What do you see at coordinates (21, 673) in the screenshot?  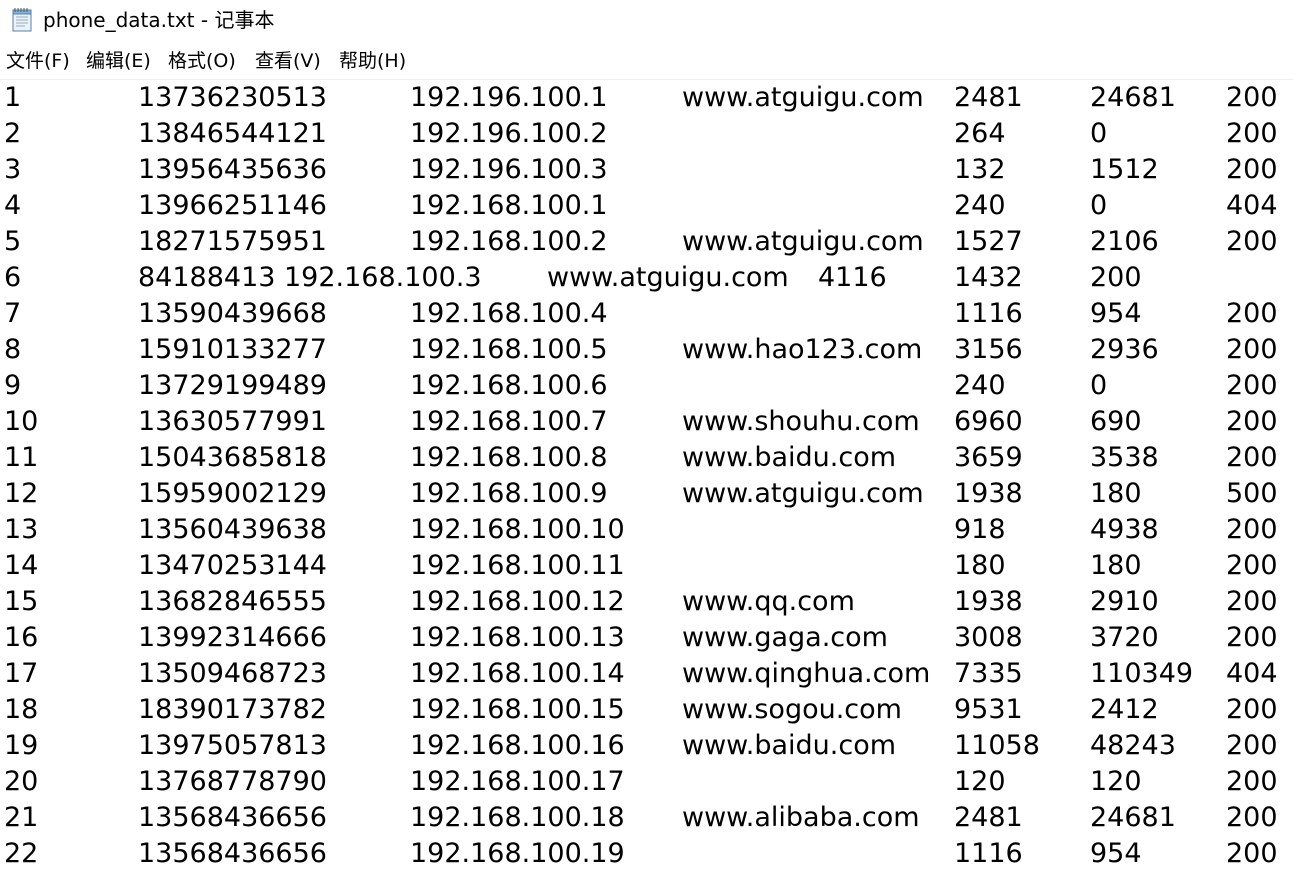 I see `row-number: 17` at bounding box center [21, 673].